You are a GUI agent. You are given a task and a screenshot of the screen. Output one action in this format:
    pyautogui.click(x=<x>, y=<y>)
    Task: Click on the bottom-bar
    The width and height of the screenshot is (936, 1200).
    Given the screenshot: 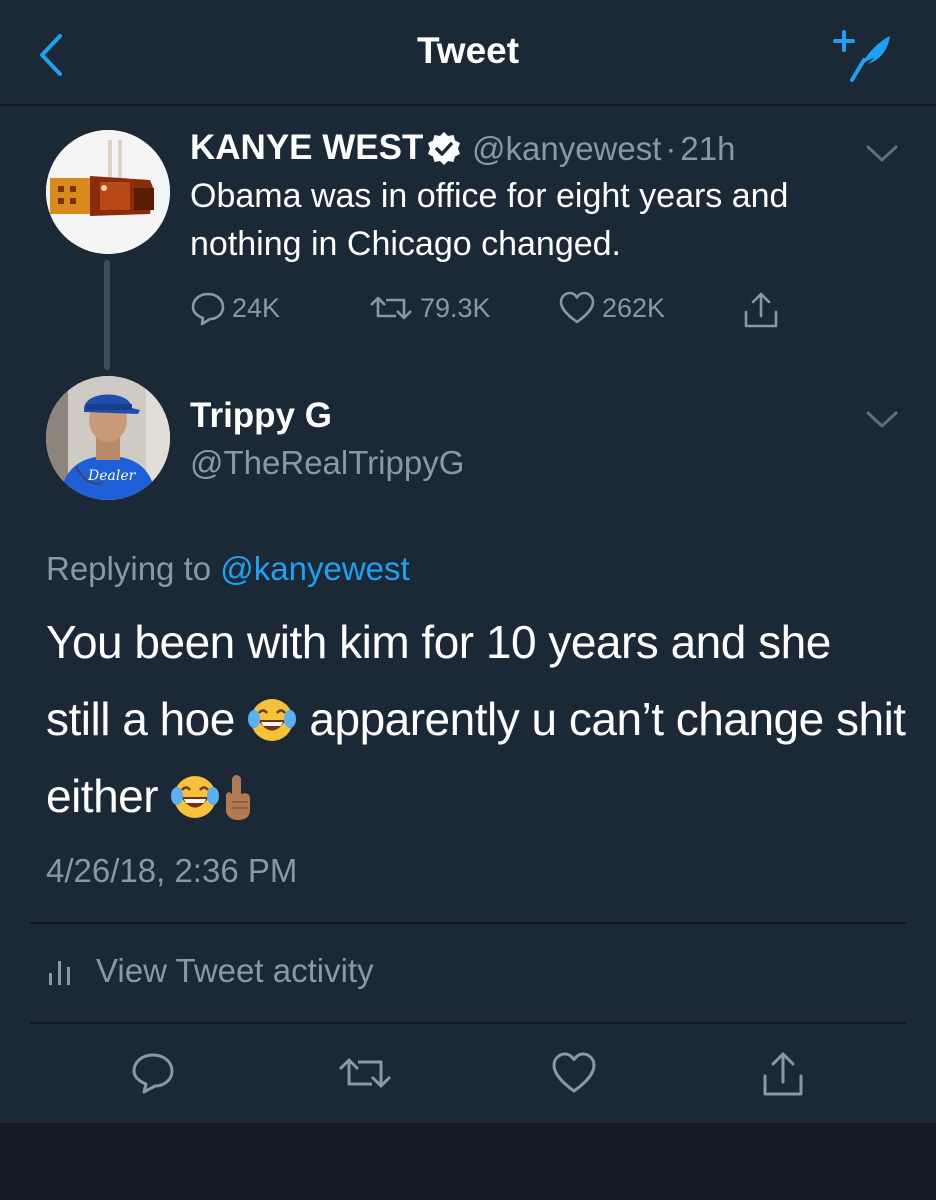 What is the action you would take?
    pyautogui.click(x=468, y=1161)
    